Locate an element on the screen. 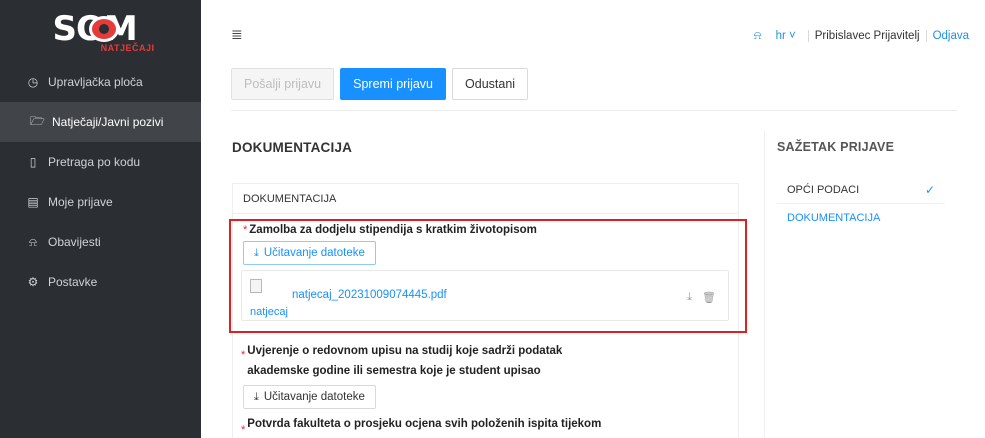  upload-button-label: Učitavanje datoteke is located at coordinates (314, 397).